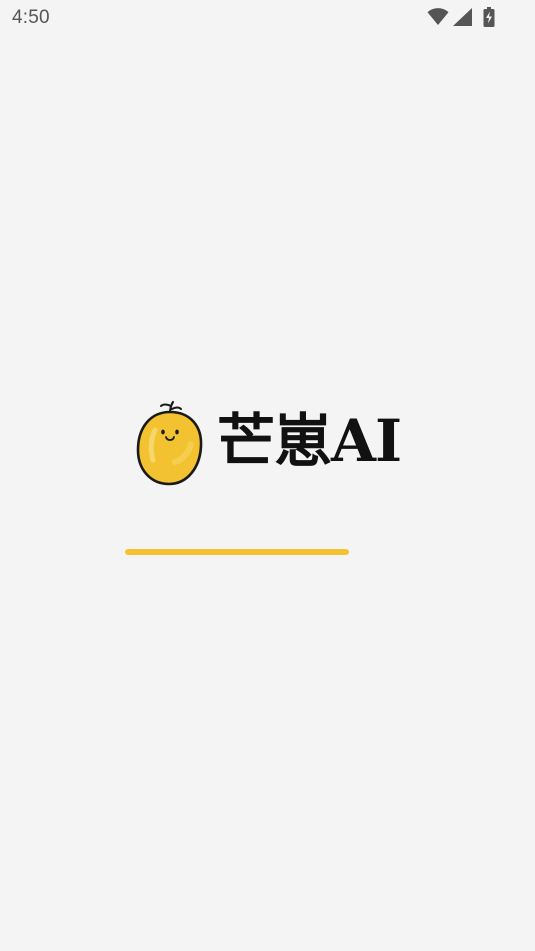  I want to click on brand-name: 芒崽AI, so click(309, 441).